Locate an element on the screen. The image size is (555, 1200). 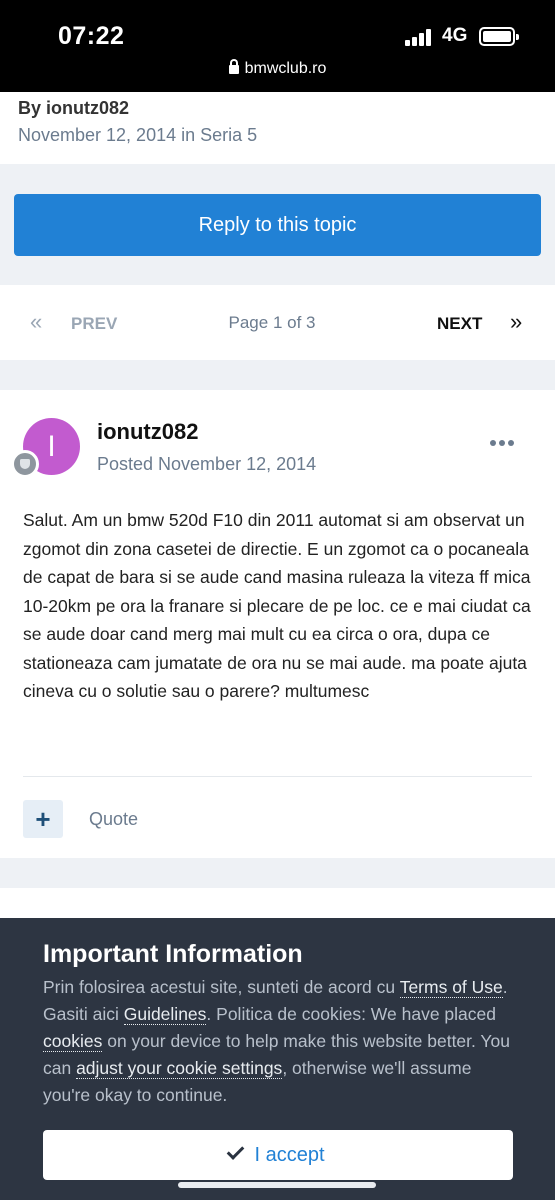
terms-link: Terms of Use is located at coordinates (451, 987).